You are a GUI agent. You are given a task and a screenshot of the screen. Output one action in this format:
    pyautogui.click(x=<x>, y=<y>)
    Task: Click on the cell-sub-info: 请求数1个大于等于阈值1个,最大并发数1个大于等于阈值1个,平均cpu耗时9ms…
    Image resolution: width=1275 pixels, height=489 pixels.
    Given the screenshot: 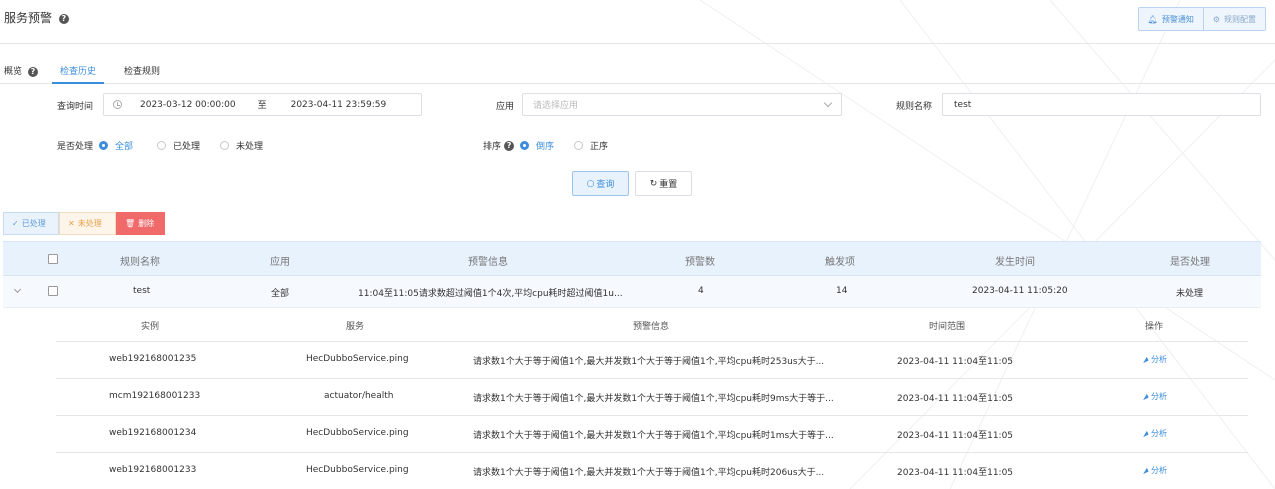 What is the action you would take?
    pyautogui.click(x=653, y=399)
    